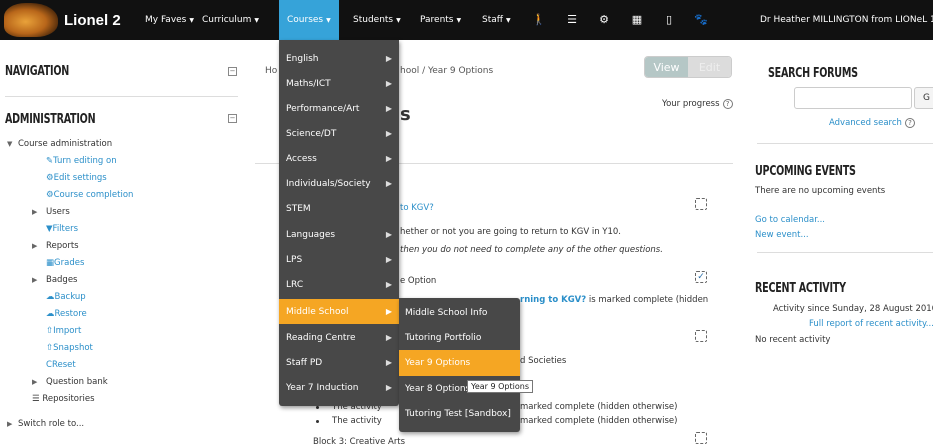  Describe the element at coordinates (793, 340) in the screenshot. I see `no-recent-activity-text: No recent activity` at that location.